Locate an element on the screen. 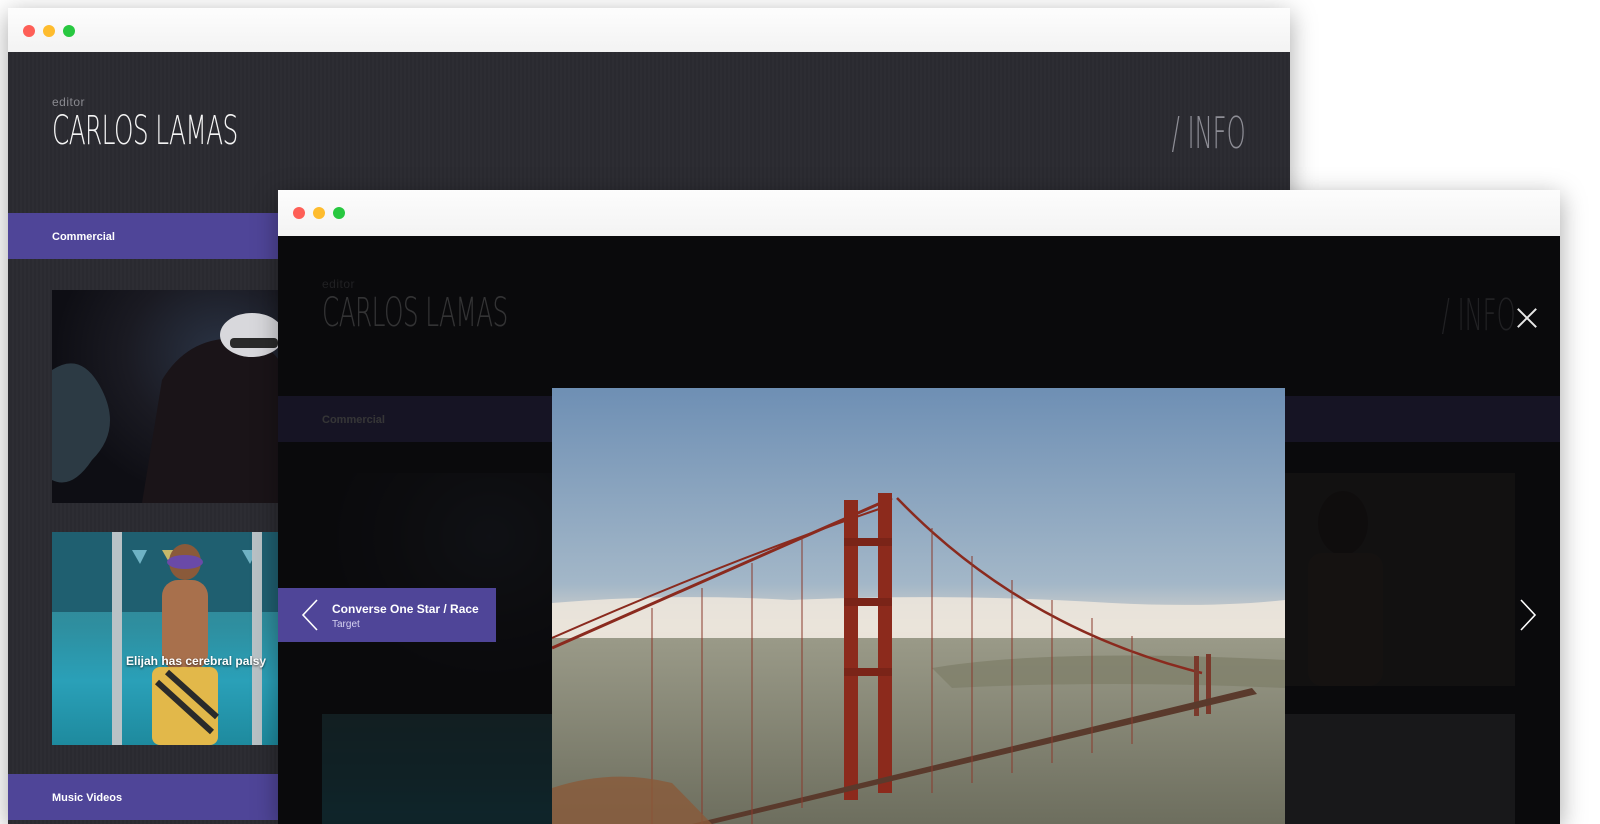 The width and height of the screenshot is (1600, 824). chevron-left-icon is located at coordinates (309, 615).